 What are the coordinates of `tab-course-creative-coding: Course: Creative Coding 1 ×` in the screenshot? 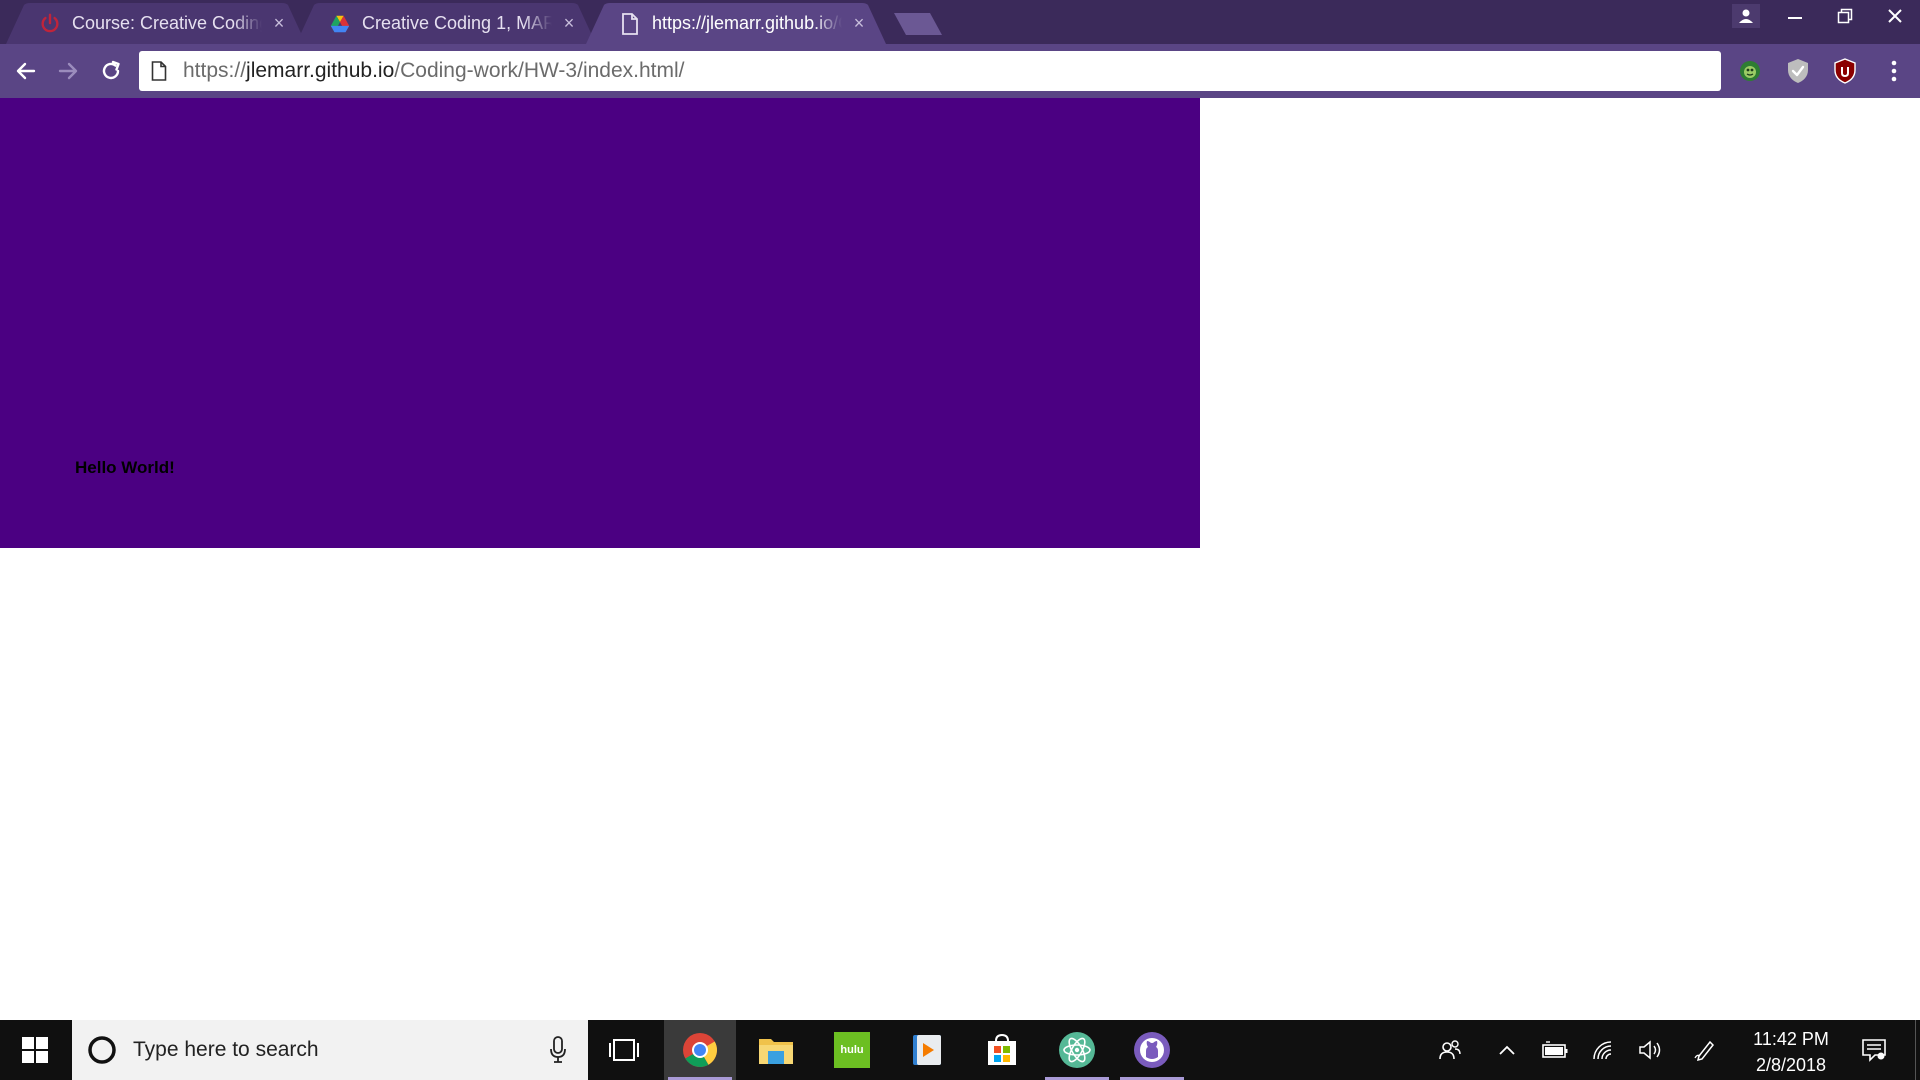 It's located at (156, 23).